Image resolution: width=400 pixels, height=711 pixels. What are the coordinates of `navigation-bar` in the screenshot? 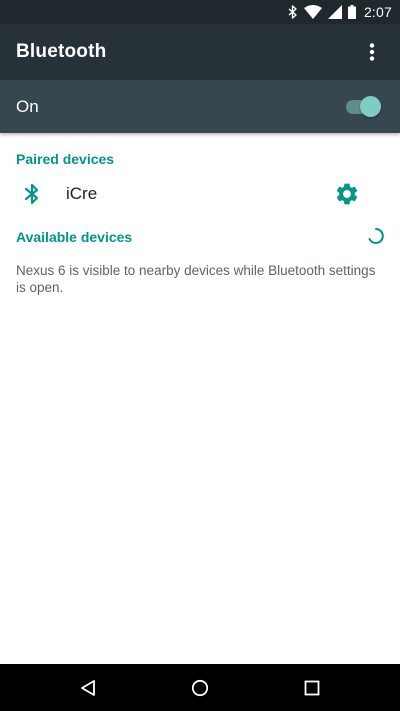 It's located at (200, 687).